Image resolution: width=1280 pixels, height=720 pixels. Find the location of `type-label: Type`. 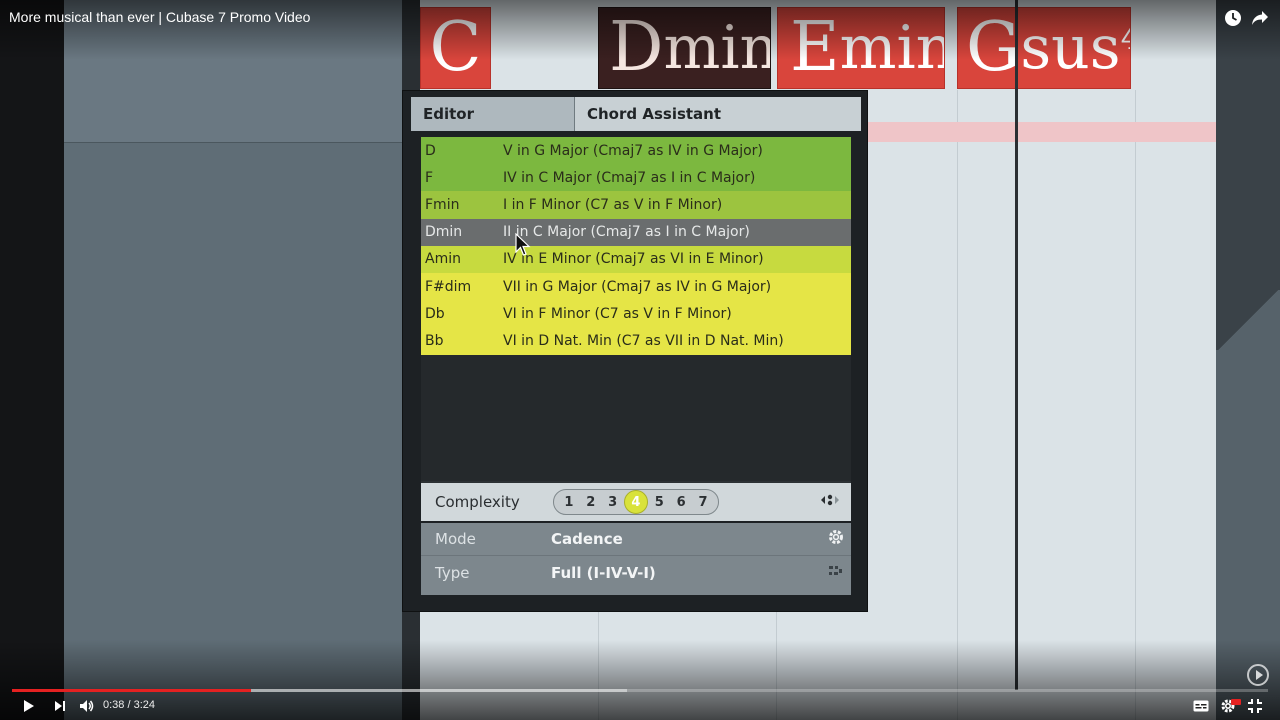

type-label: Type is located at coordinates (452, 572).